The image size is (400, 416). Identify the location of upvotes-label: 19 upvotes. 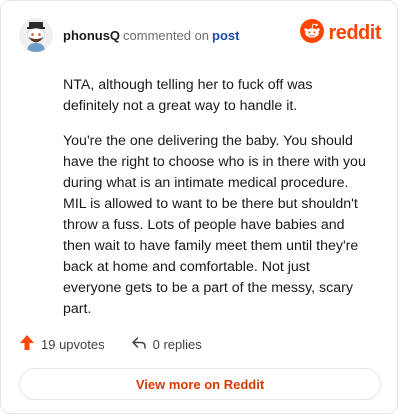
(73, 344).